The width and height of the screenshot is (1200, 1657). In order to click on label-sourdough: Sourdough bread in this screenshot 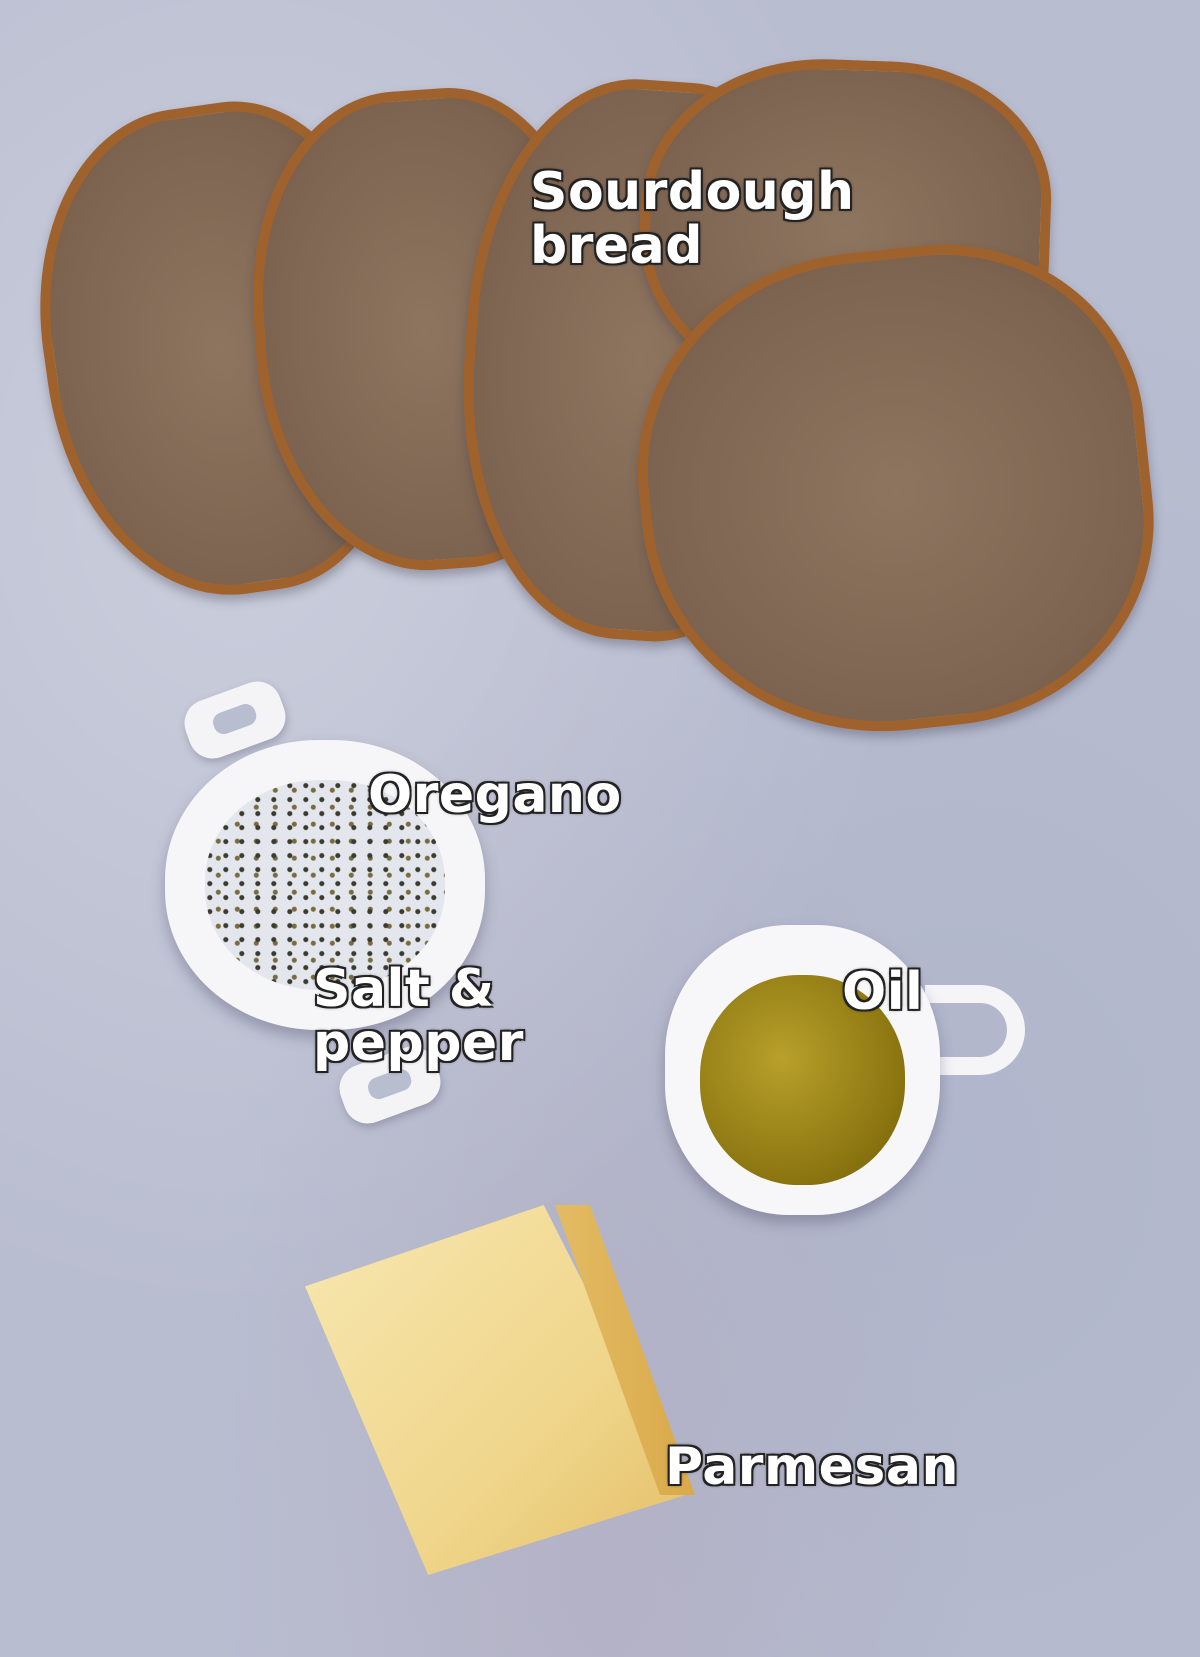, I will do `click(692, 219)`.